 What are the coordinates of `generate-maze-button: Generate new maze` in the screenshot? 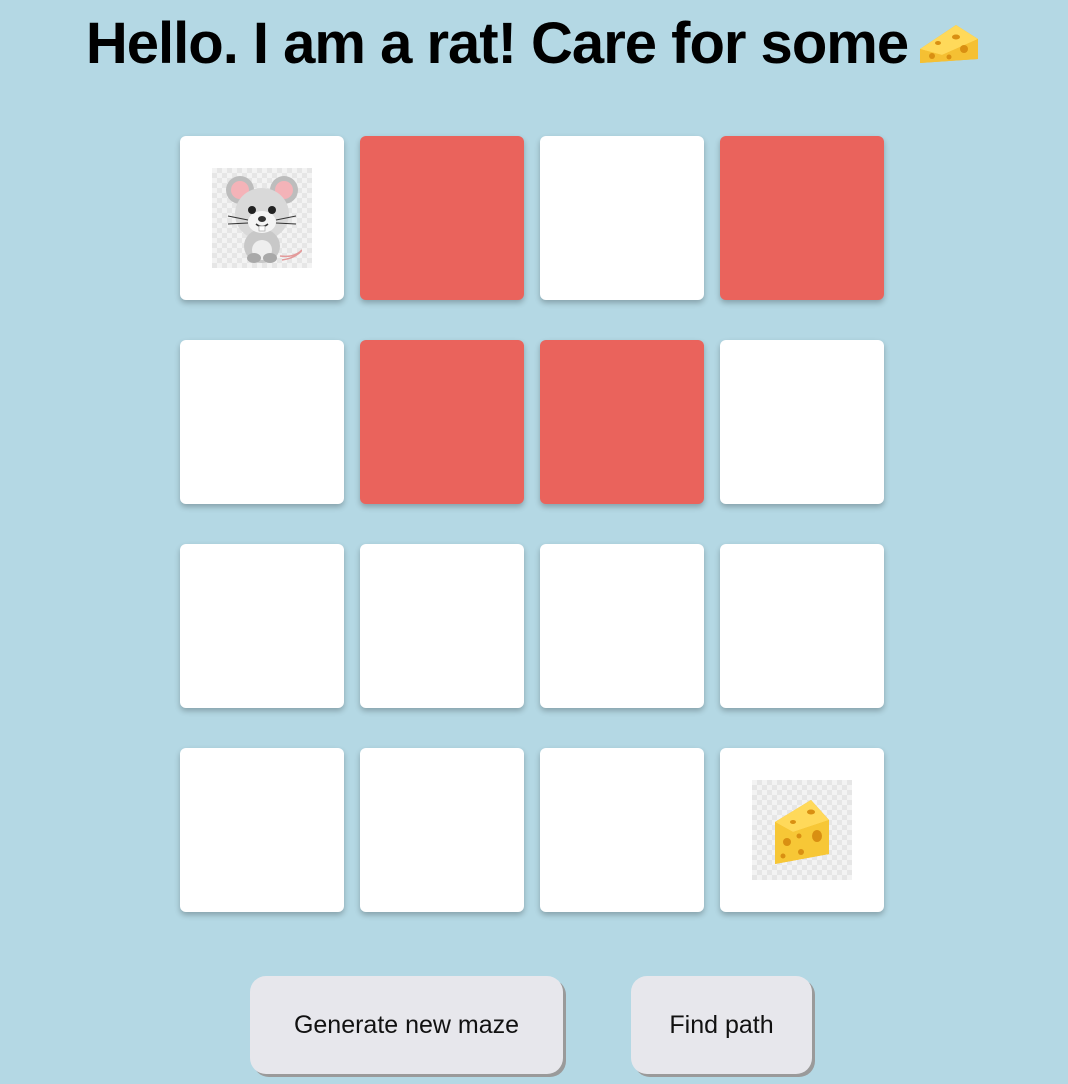 It's located at (406, 1025).